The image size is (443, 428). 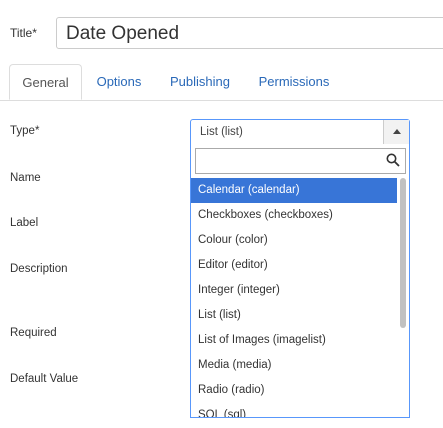 I want to click on option-list: List (list), so click(x=294, y=315).